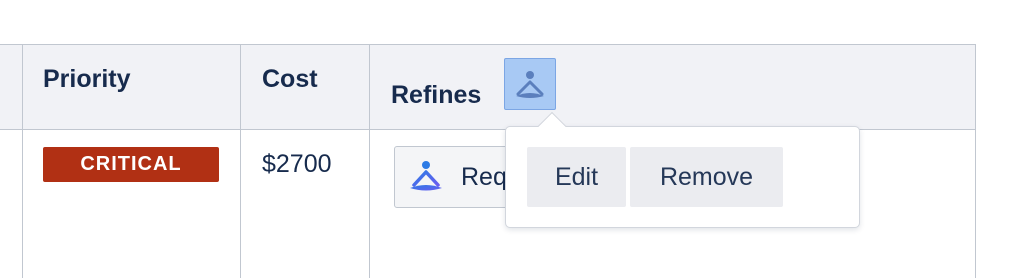  I want to click on remove-button: Remove, so click(706, 177).